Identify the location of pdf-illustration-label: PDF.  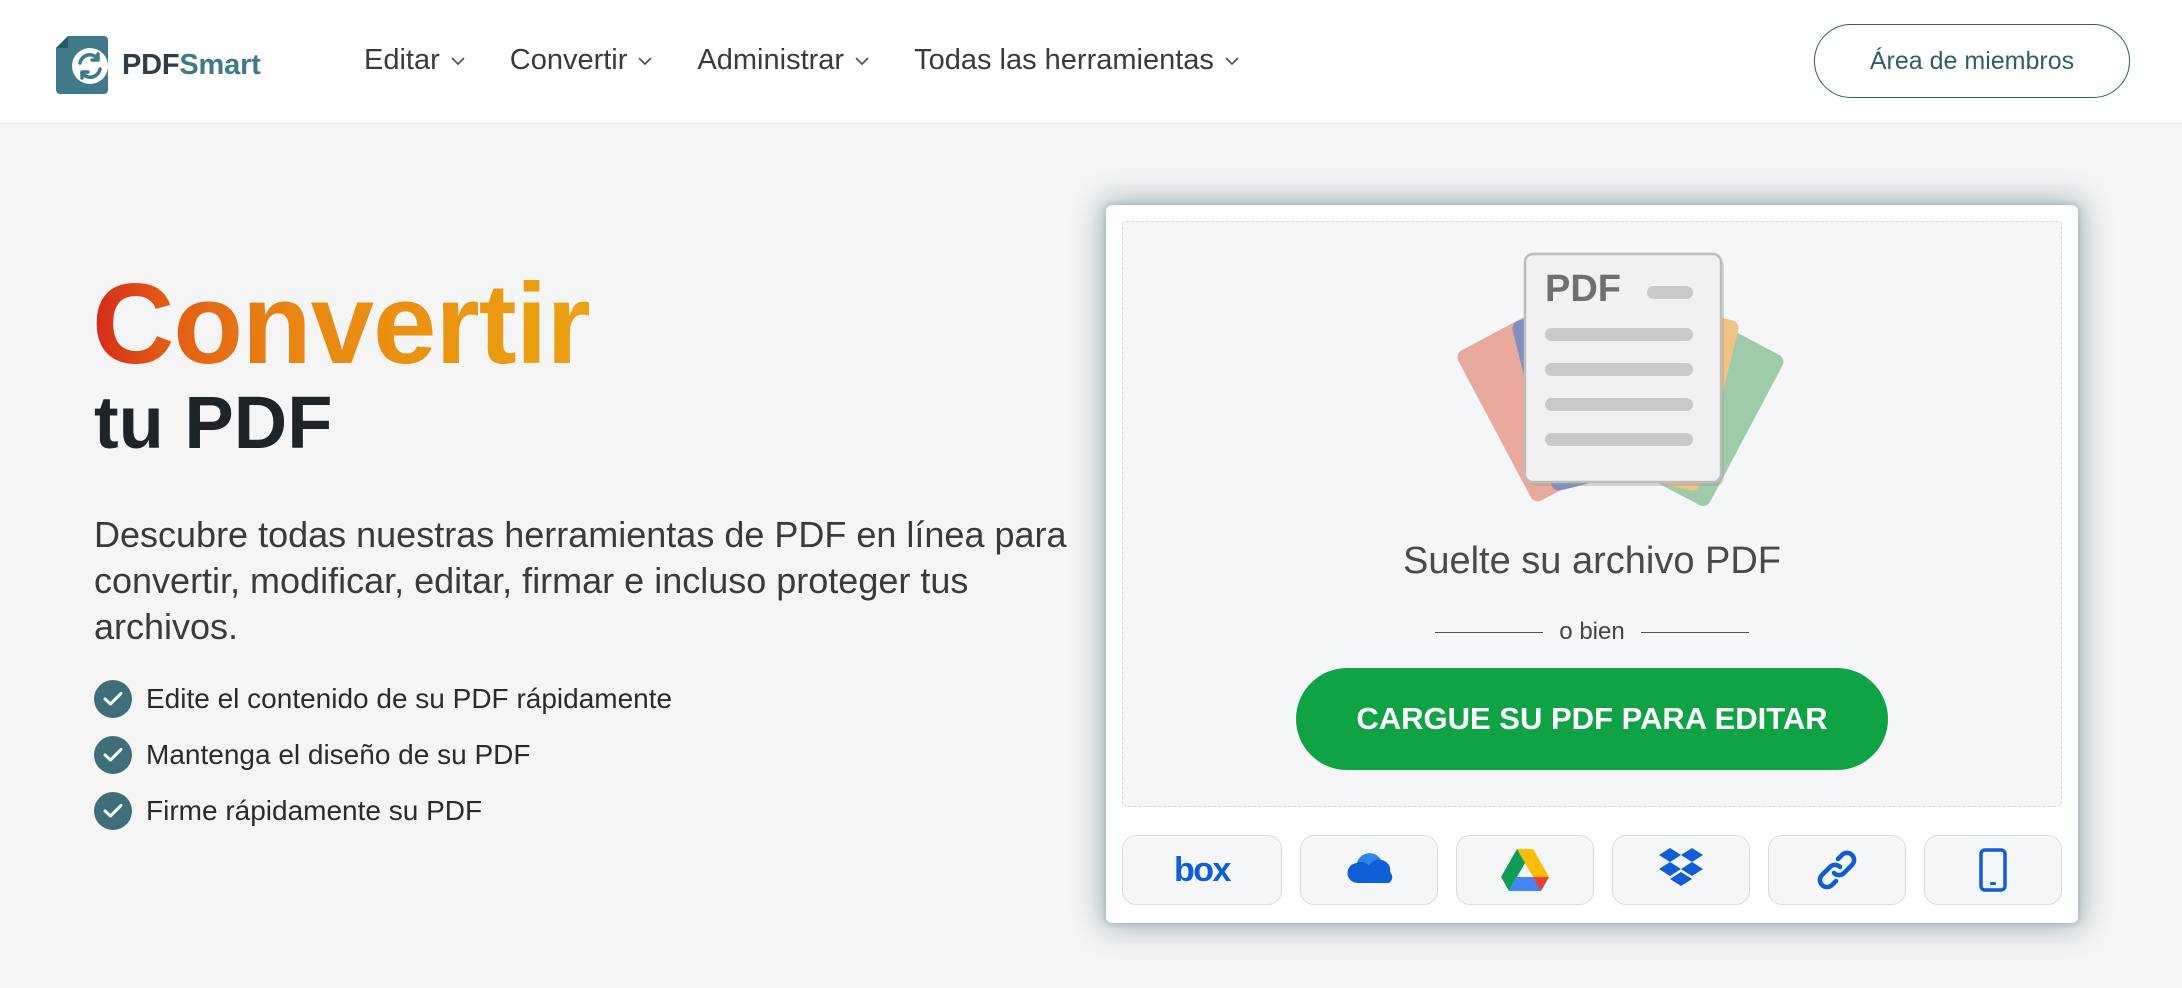
(1583, 289).